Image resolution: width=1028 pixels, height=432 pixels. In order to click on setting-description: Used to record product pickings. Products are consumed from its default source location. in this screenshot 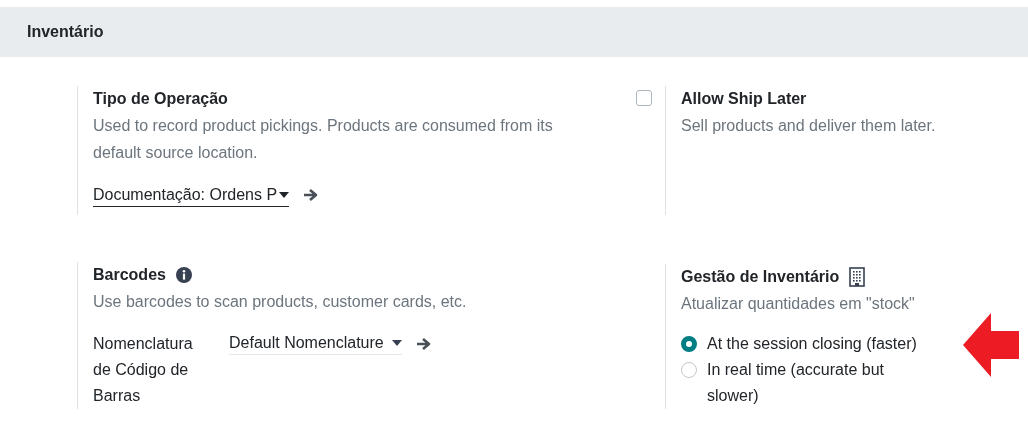, I will do `click(323, 139)`.